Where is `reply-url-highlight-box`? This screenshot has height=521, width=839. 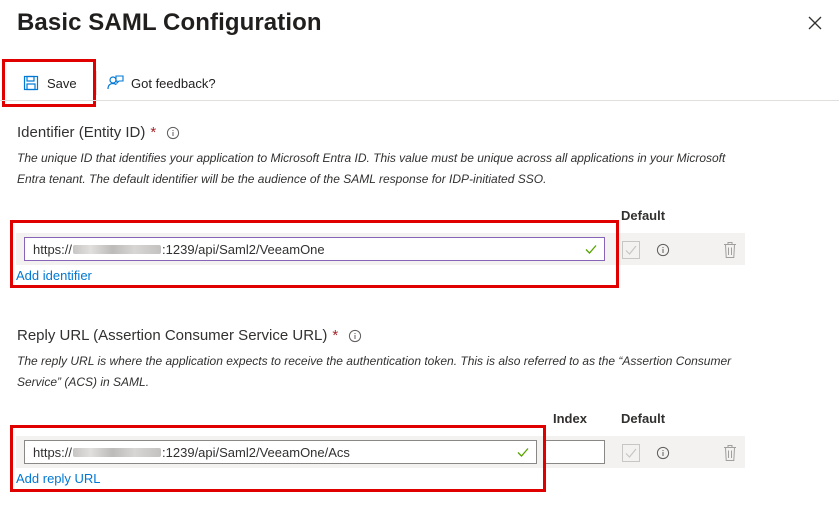
reply-url-highlight-box is located at coordinates (278, 458).